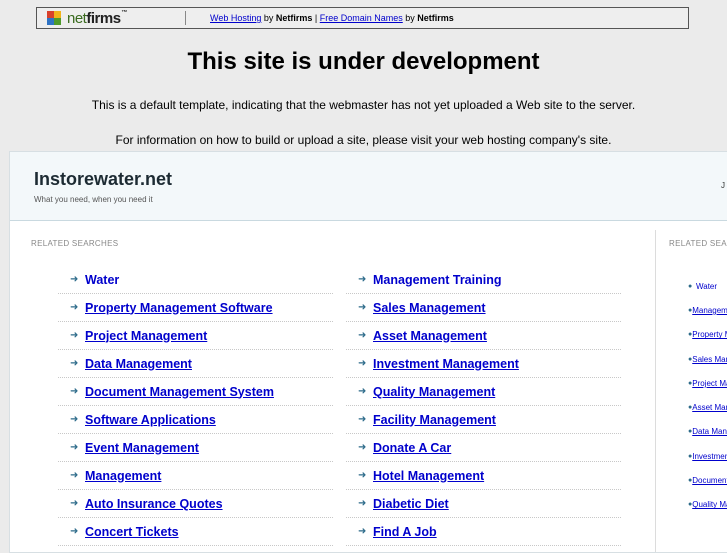 The image size is (727, 553). I want to click on column-divider, so click(655, 391).